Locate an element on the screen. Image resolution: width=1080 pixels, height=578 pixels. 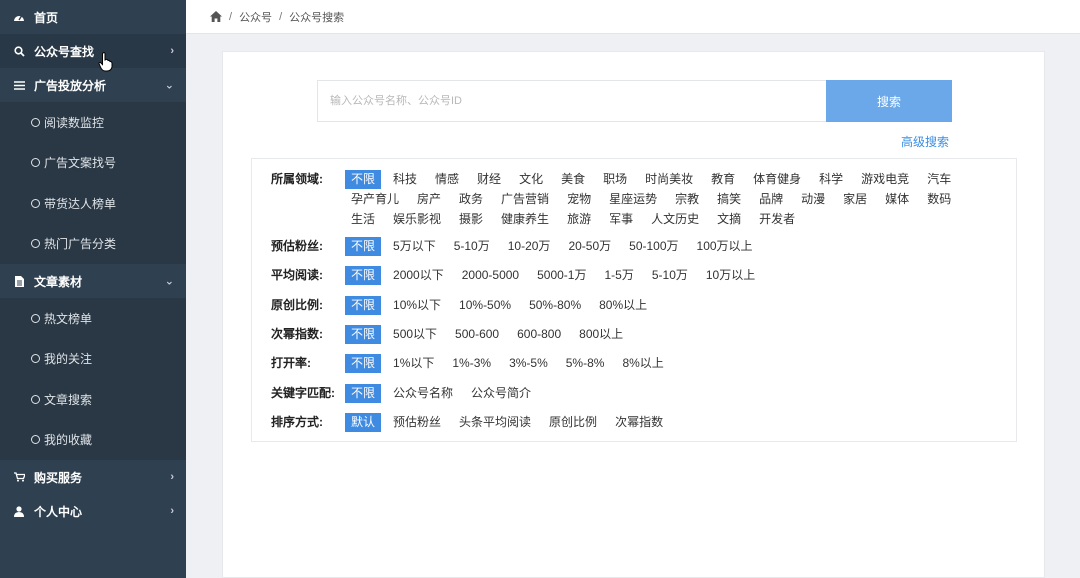
filter-option: 美食 is located at coordinates (573, 179).